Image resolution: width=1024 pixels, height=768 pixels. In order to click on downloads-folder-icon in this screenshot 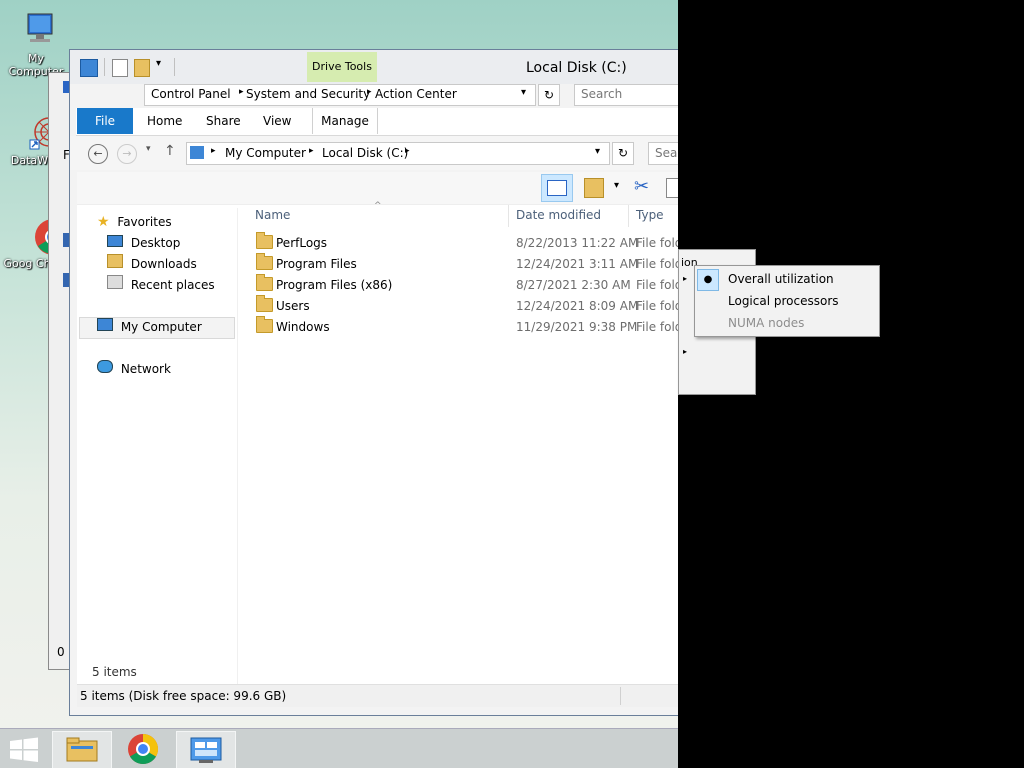, I will do `click(115, 261)`.